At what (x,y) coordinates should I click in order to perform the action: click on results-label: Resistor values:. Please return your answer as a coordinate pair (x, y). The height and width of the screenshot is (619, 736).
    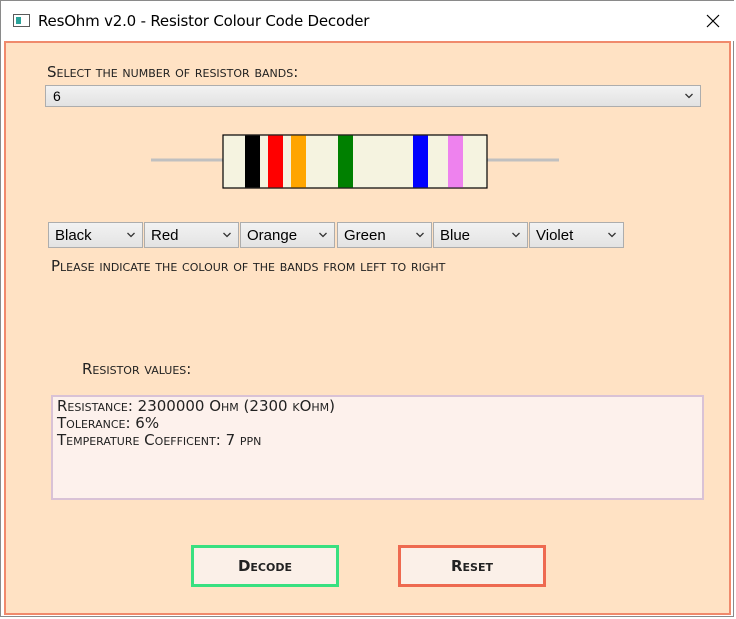
    Looking at the image, I should click on (137, 369).